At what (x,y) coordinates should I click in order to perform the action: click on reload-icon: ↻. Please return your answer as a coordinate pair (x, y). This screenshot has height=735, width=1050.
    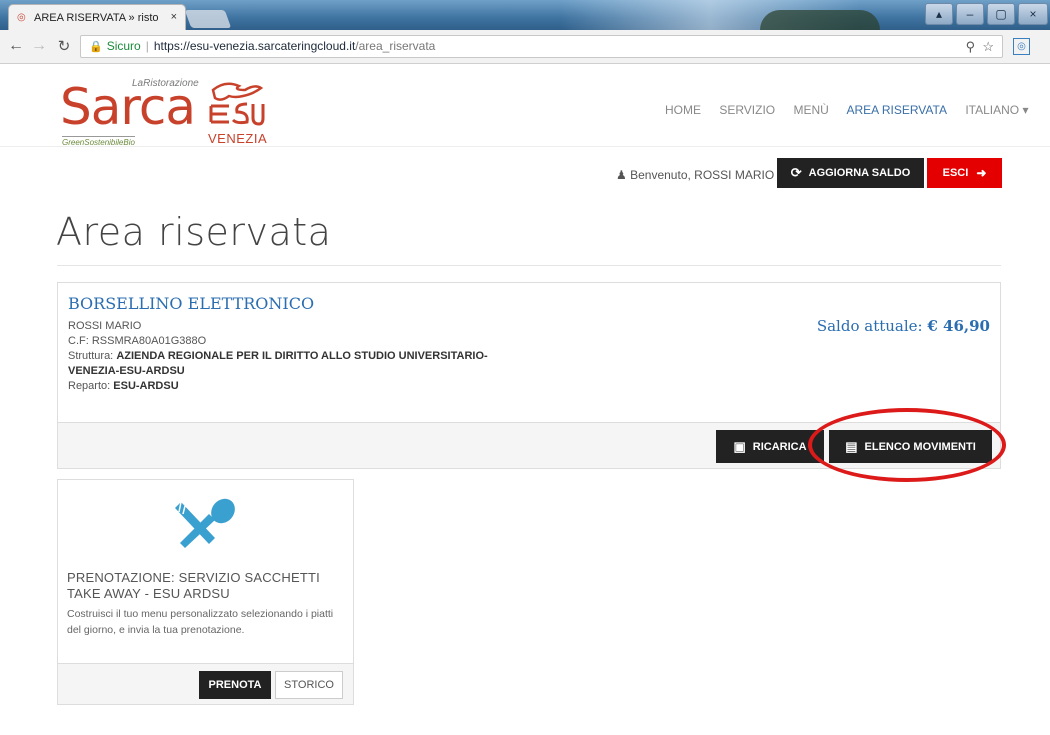
    Looking at the image, I should click on (64, 46).